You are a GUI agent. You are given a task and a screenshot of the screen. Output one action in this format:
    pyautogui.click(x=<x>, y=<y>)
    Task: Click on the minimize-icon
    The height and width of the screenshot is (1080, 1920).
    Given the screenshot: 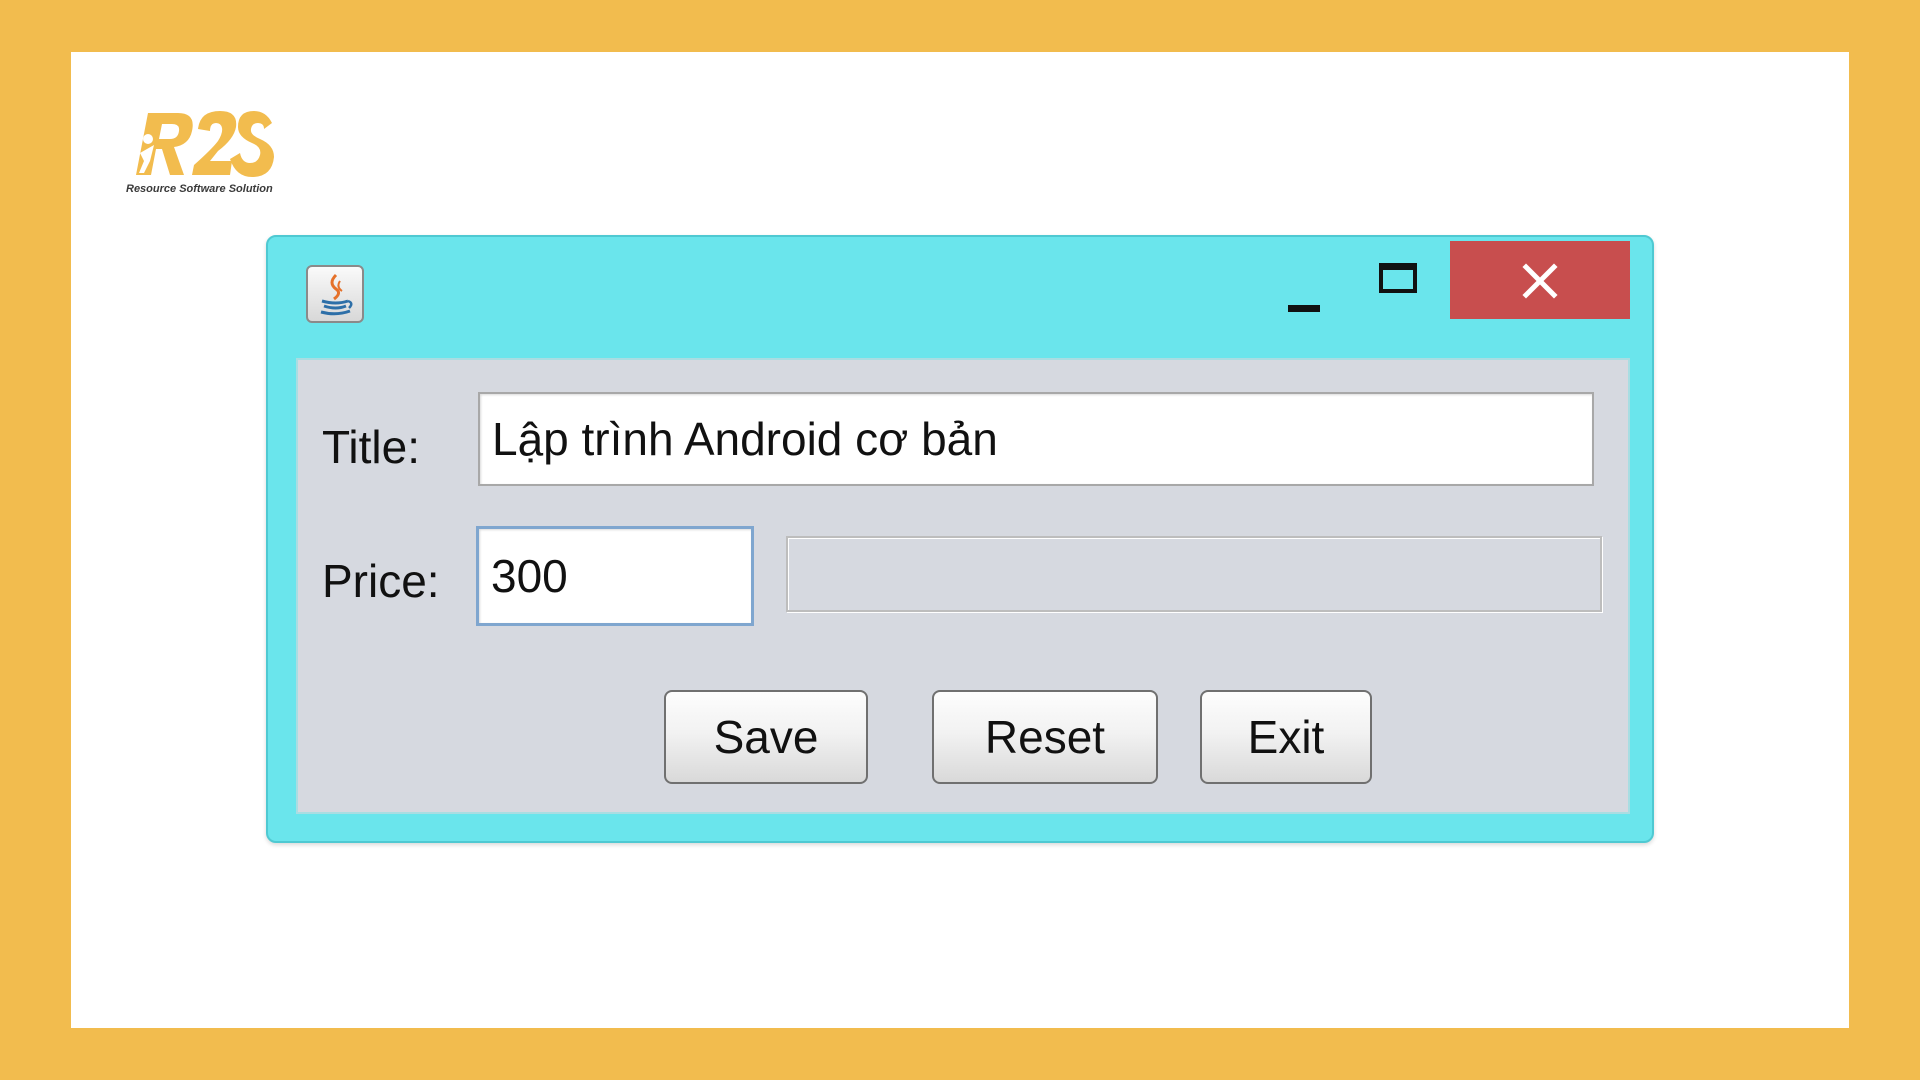 What is the action you would take?
    pyautogui.click(x=1303, y=300)
    